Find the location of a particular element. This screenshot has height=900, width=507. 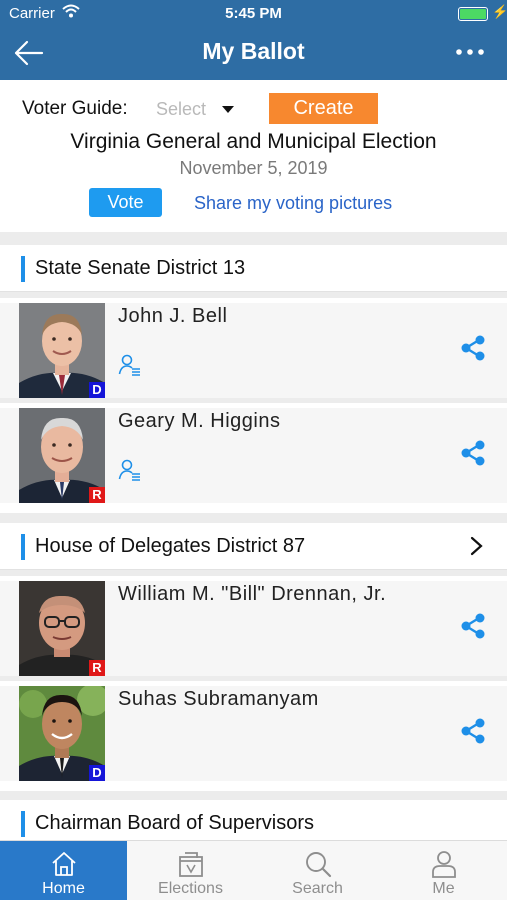

tab-search: Search is located at coordinates (317, 870).